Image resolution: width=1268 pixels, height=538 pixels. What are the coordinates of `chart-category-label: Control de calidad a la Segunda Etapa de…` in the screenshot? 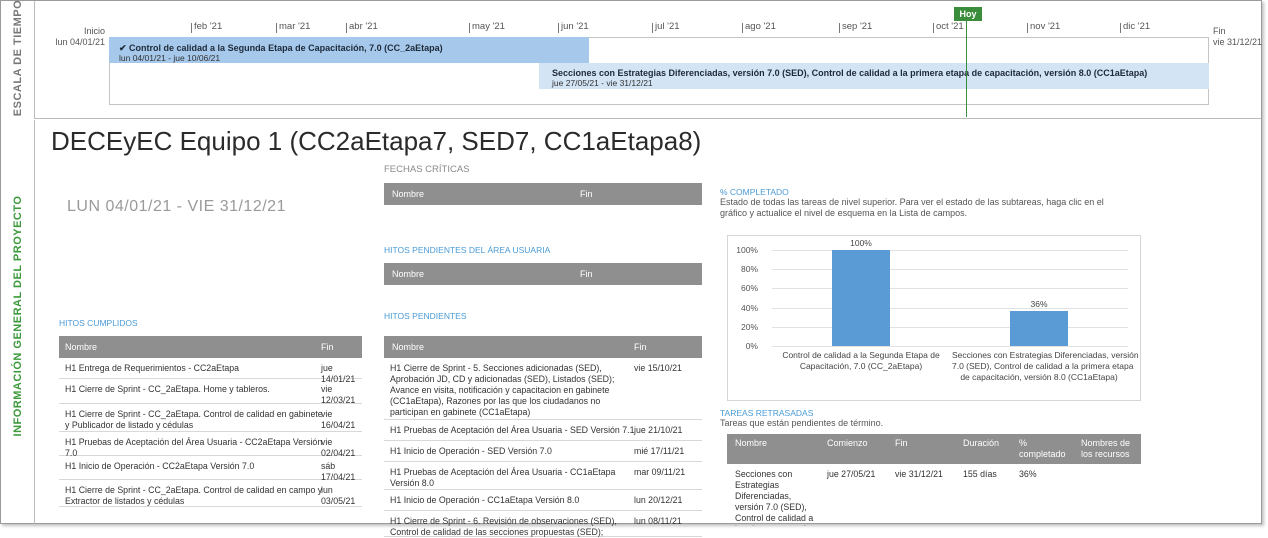 It's located at (861, 360).